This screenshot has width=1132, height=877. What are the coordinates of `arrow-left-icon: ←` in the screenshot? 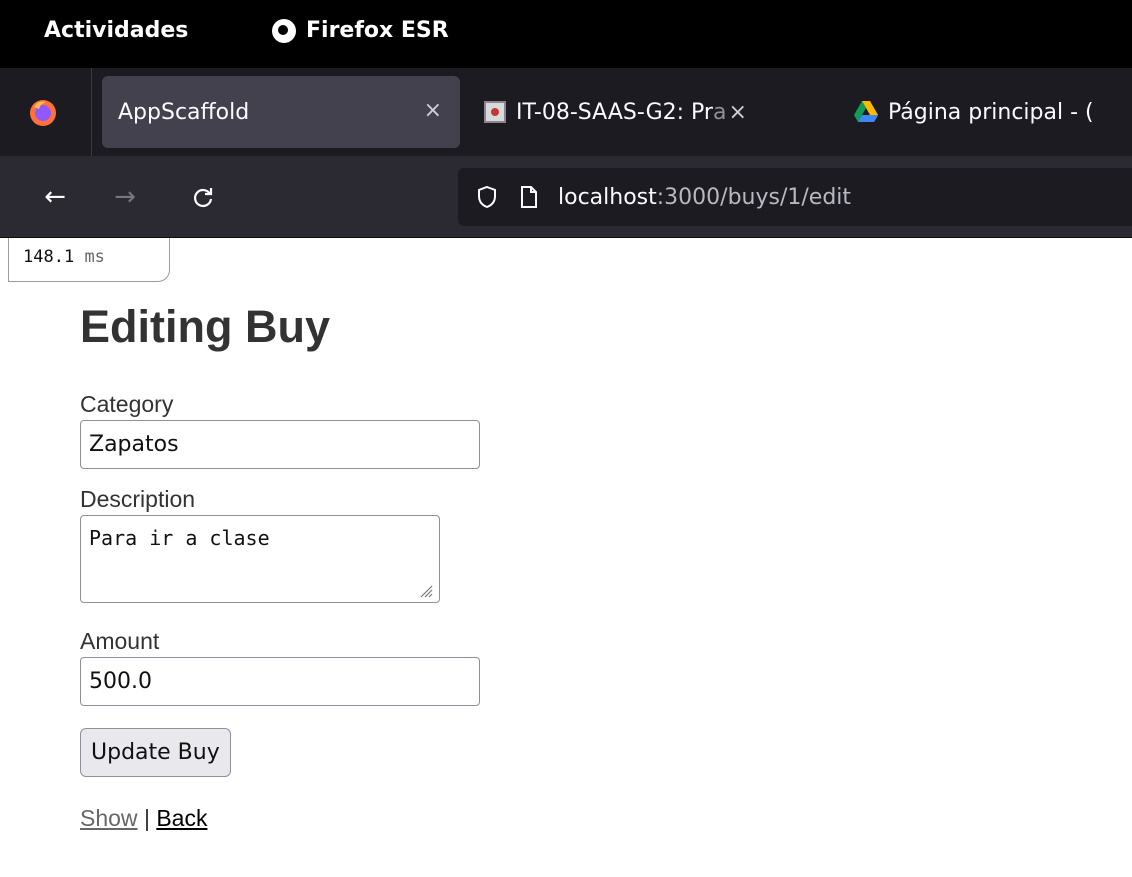 It's located at (55, 197).